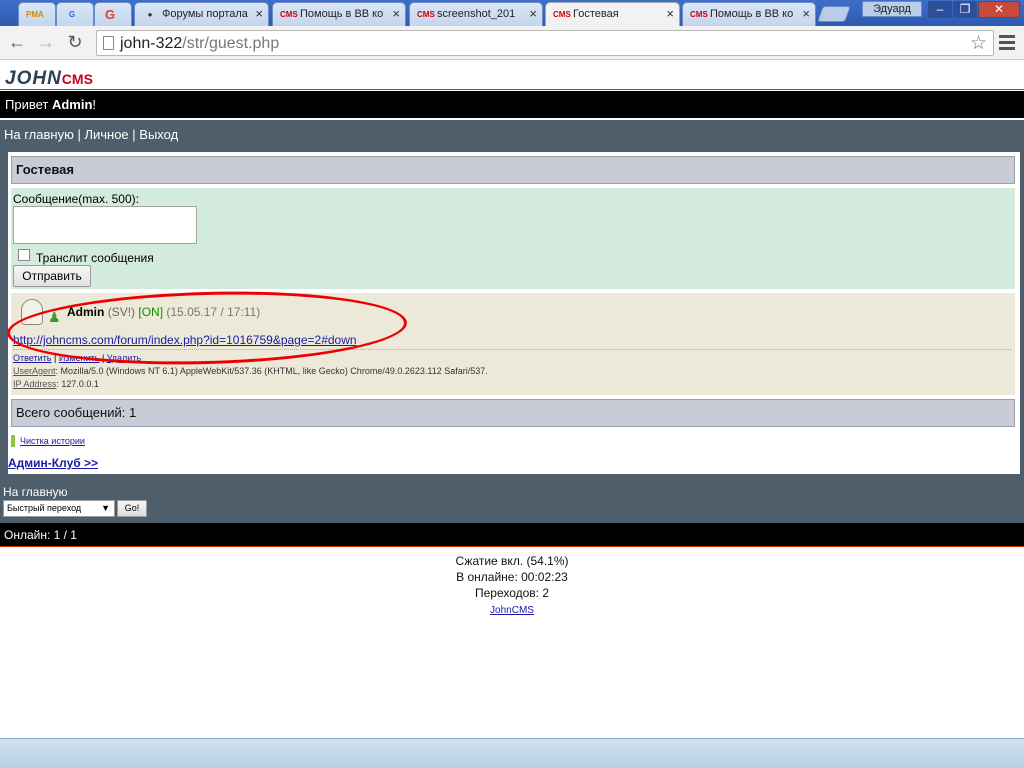 This screenshot has width=1024, height=768. Describe the element at coordinates (513, 170) in the screenshot. I see `section-header: Гостевая` at that location.